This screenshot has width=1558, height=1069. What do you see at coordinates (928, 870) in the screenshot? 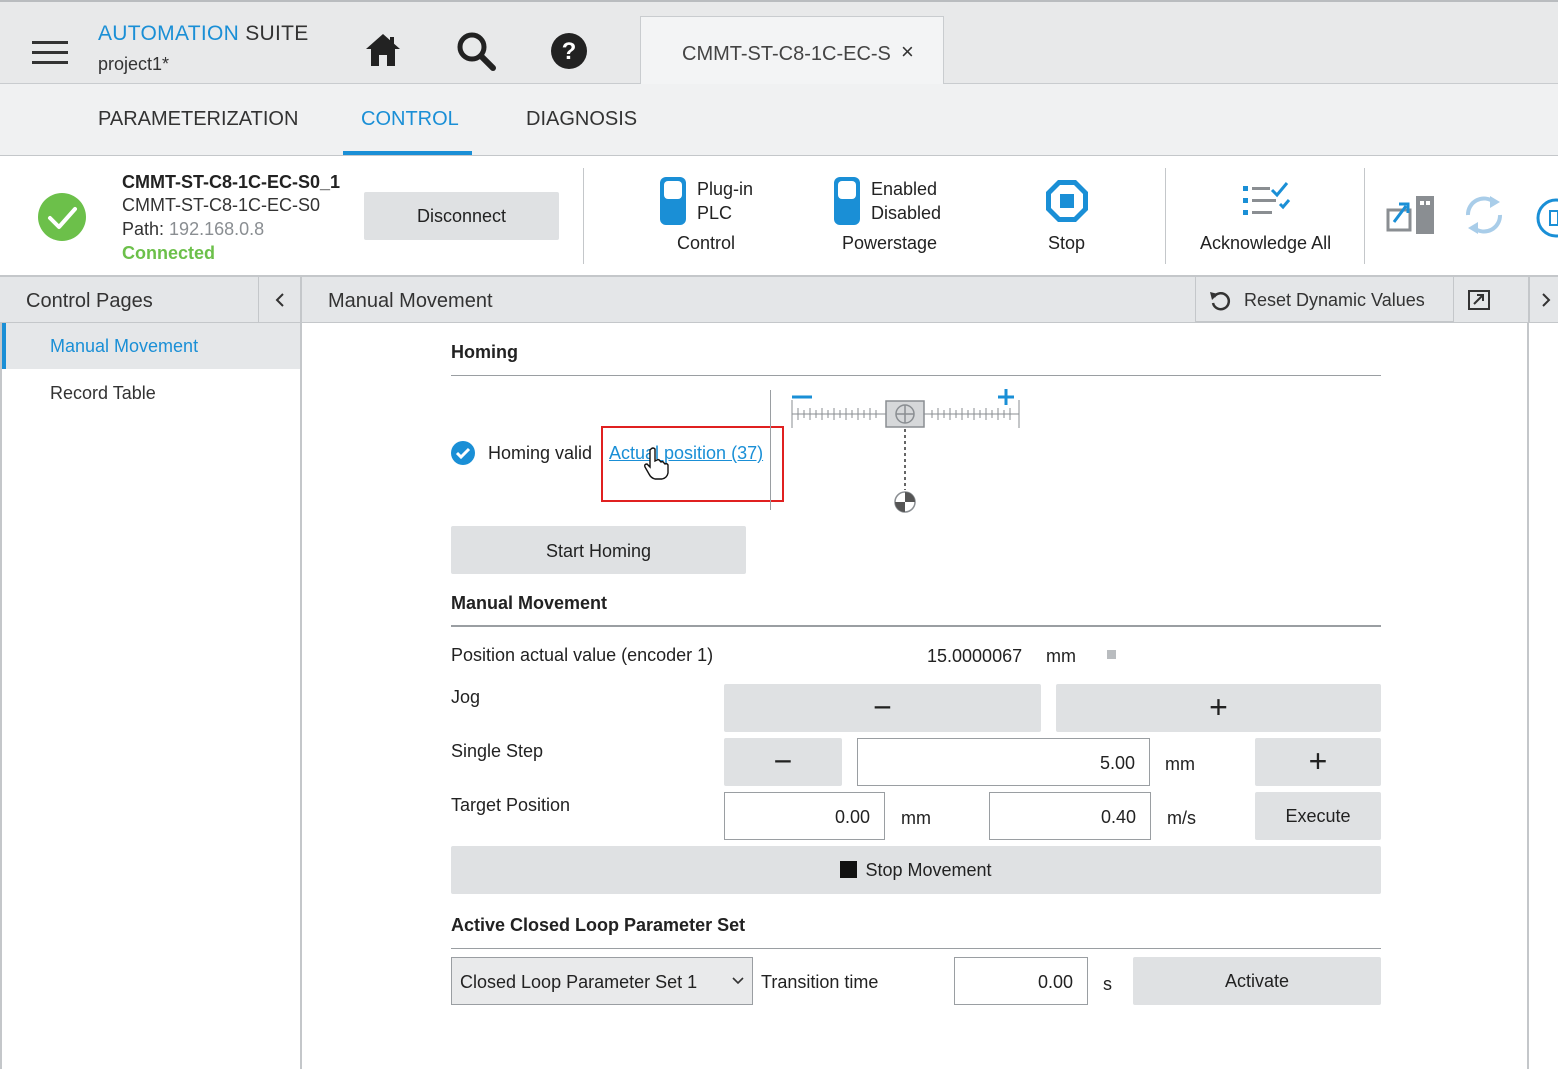
I see `stop-movement-label: Stop Movement` at bounding box center [928, 870].